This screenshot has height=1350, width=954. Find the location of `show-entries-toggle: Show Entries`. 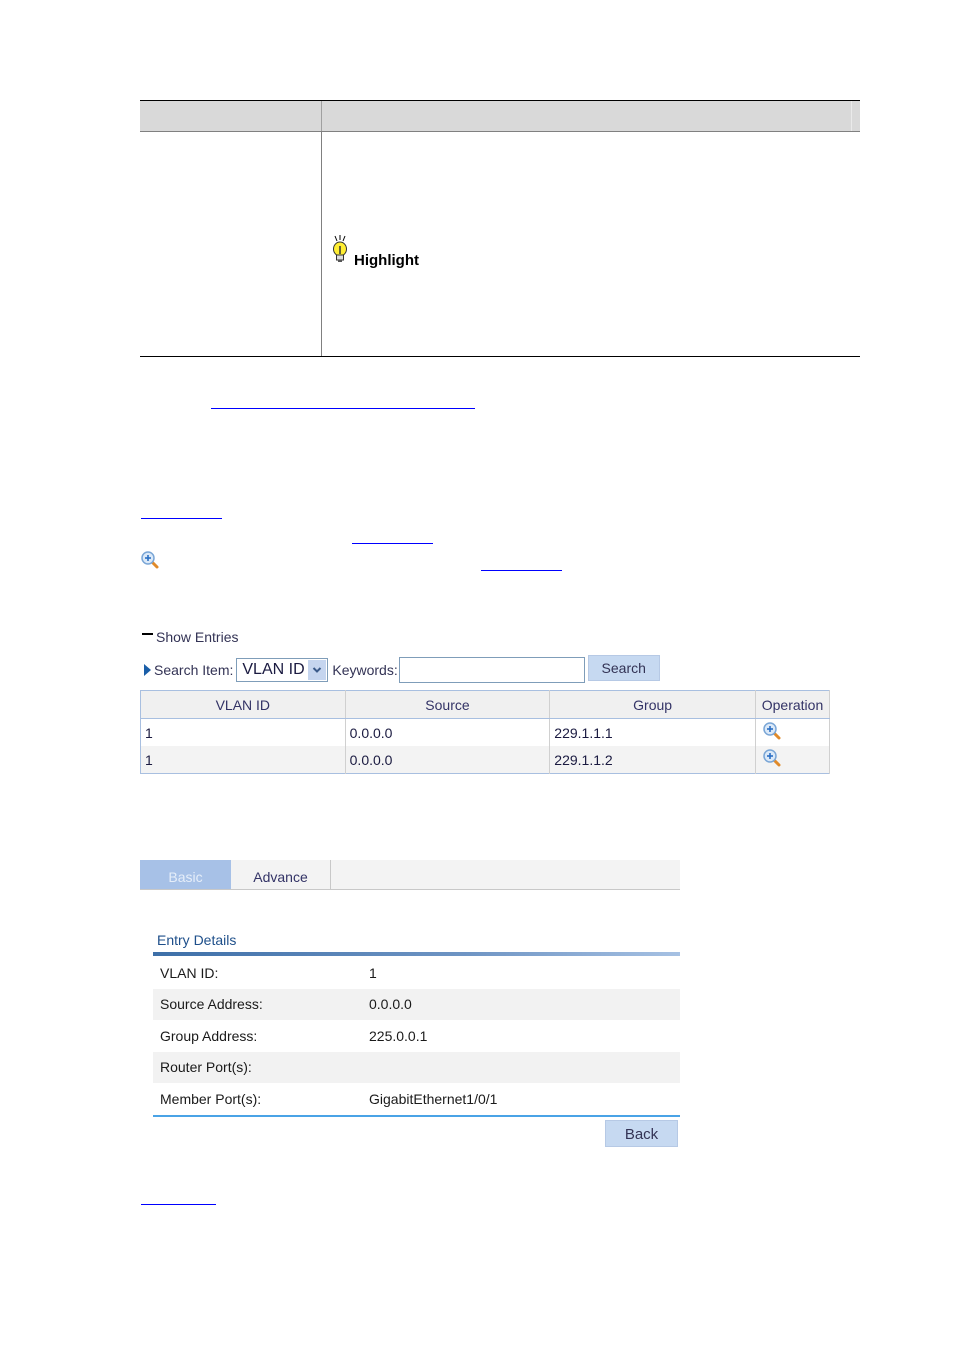

show-entries-toggle: Show Entries is located at coordinates (190, 637).